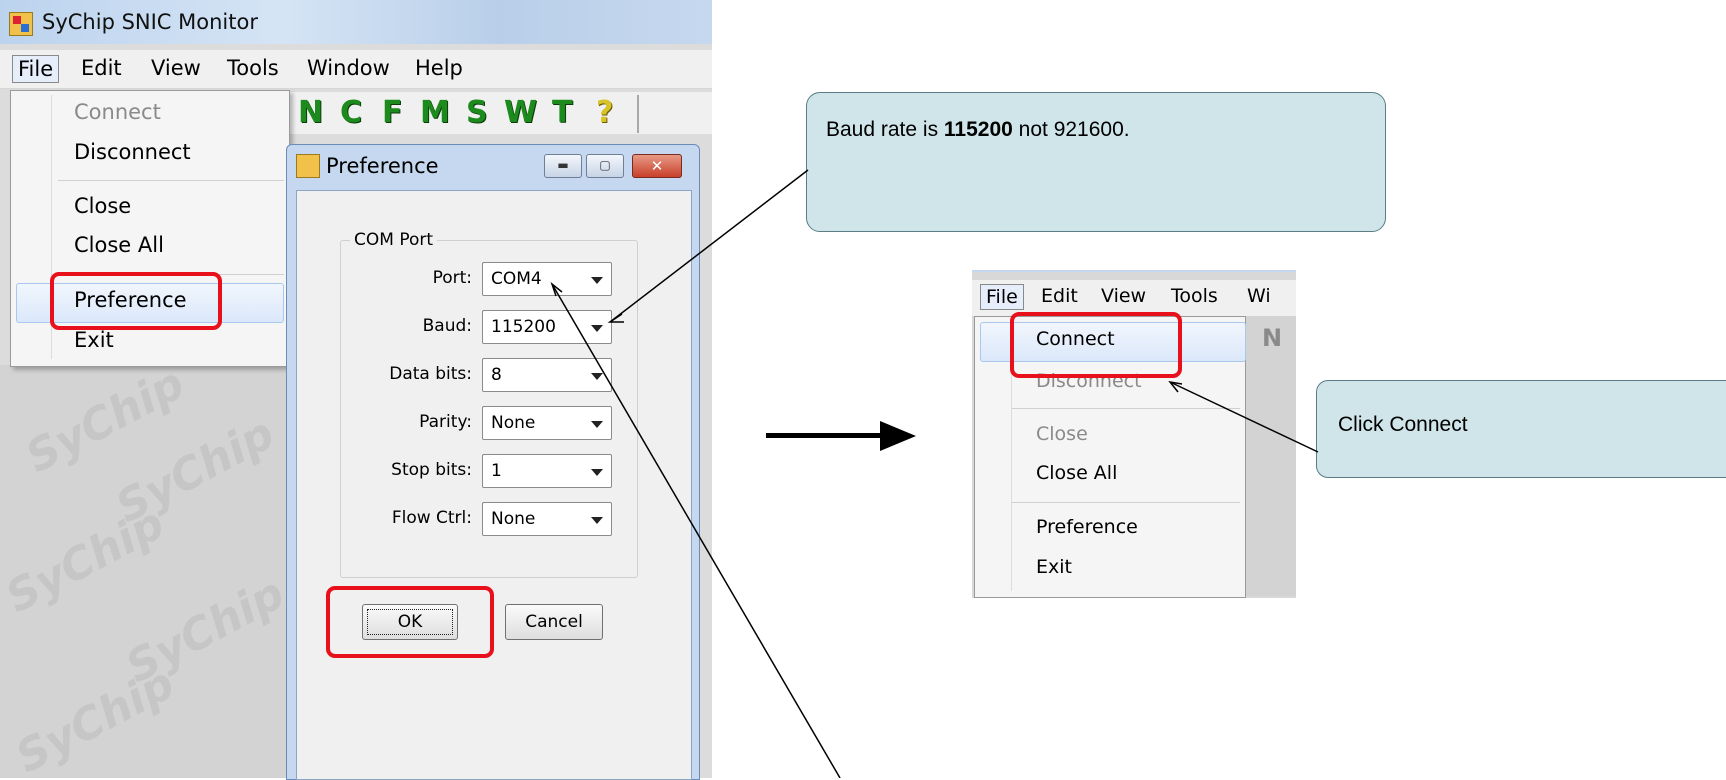 Image resolution: width=1726 pixels, height=780 pixels. Describe the element at coordinates (709, 246) in the screenshot. I see `callout-line-baud` at that location.